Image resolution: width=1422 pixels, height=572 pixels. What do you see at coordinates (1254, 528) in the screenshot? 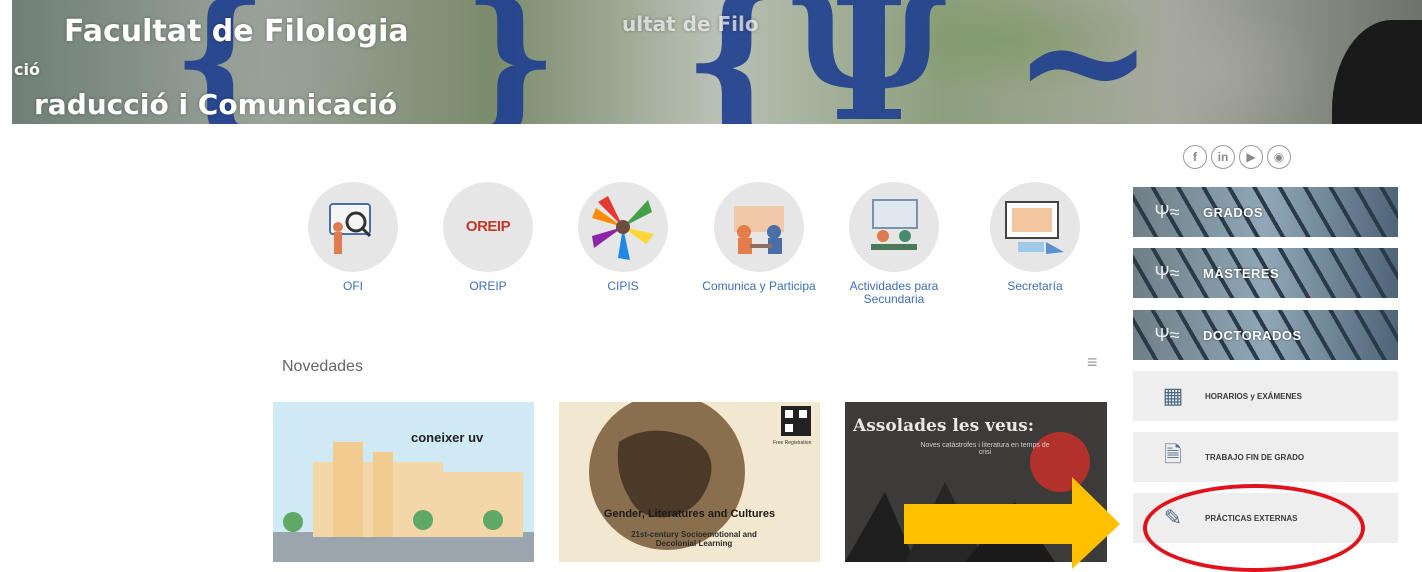
I see `annotation-highlight-ellipse` at bounding box center [1254, 528].